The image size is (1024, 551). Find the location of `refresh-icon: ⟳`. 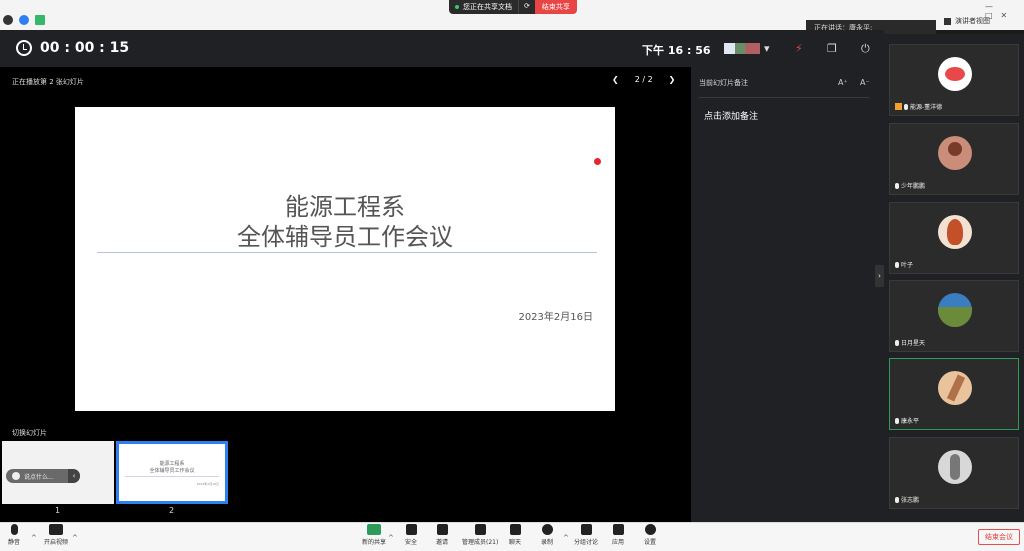

refresh-icon: ⟳ is located at coordinates (526, 7).